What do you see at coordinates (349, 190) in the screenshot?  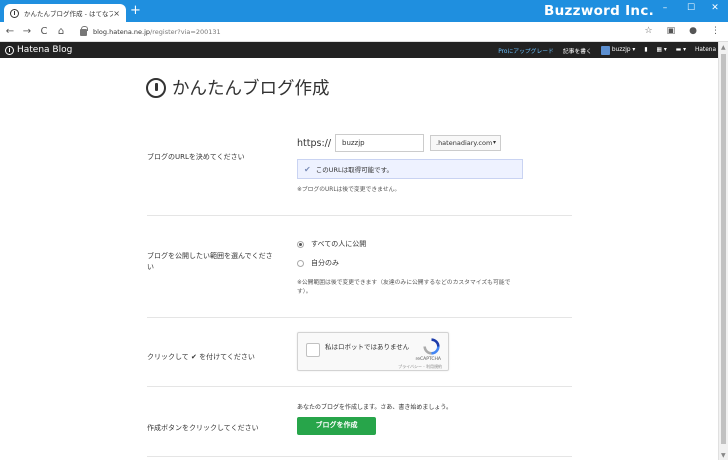 I see `url-note: ※ブログのURLは後で変更できません。` at bounding box center [349, 190].